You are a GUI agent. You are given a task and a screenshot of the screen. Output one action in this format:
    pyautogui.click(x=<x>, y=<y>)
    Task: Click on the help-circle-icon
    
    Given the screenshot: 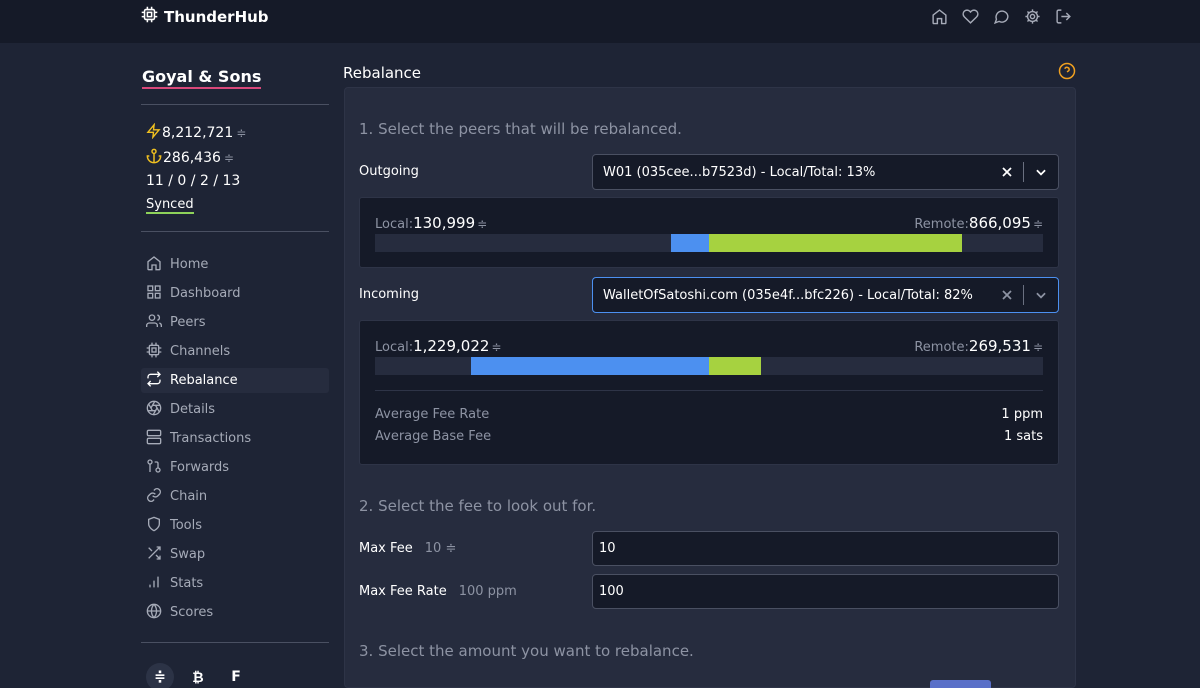 What is the action you would take?
    pyautogui.click(x=1067, y=73)
    